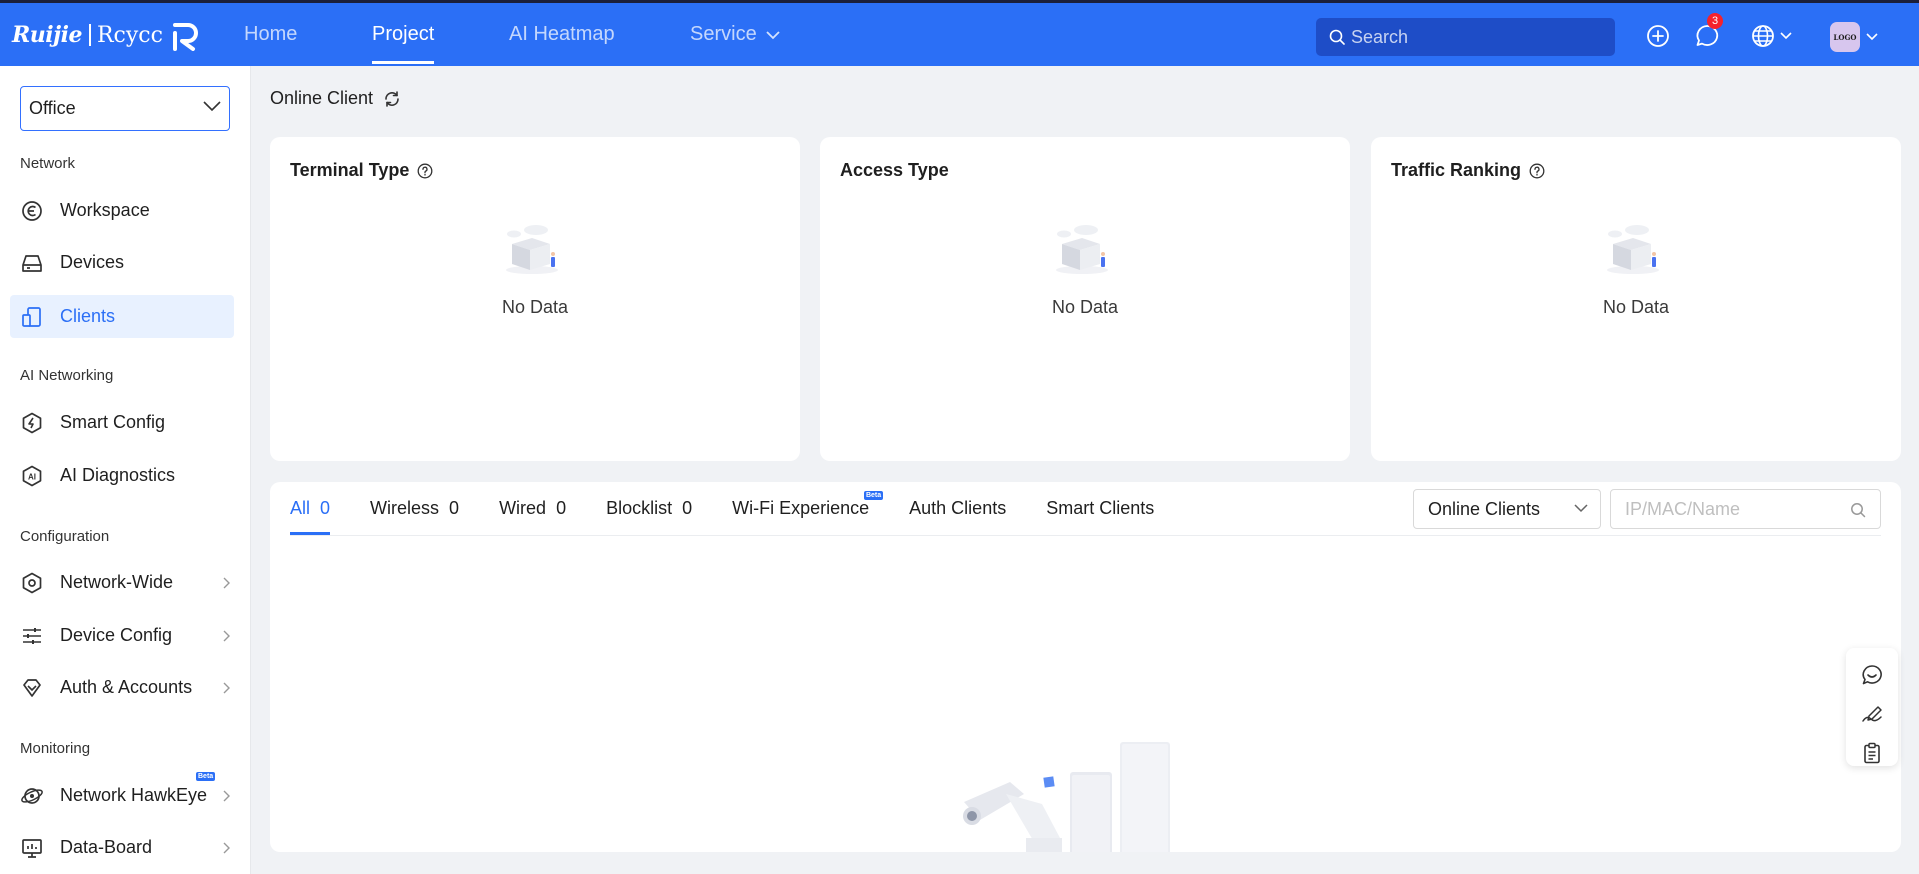  I want to click on tab-label: Auth Clients, so click(958, 508).